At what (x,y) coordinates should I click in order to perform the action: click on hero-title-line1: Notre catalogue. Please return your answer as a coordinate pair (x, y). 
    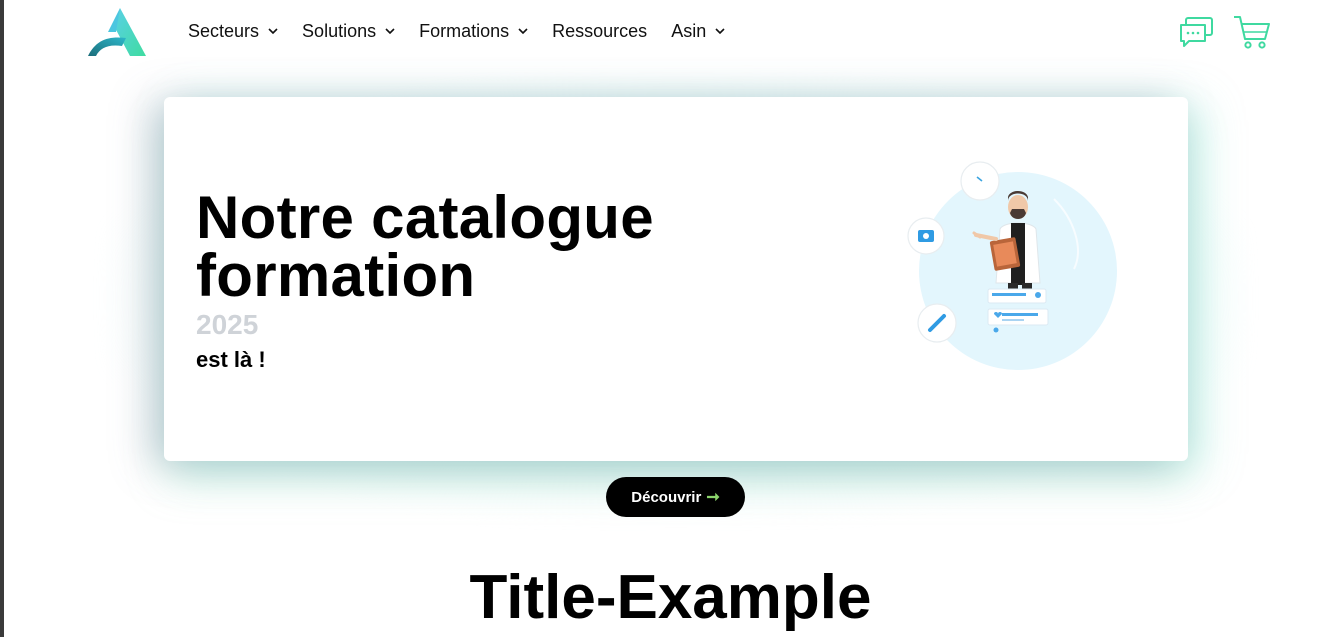
    Looking at the image, I should click on (425, 217).